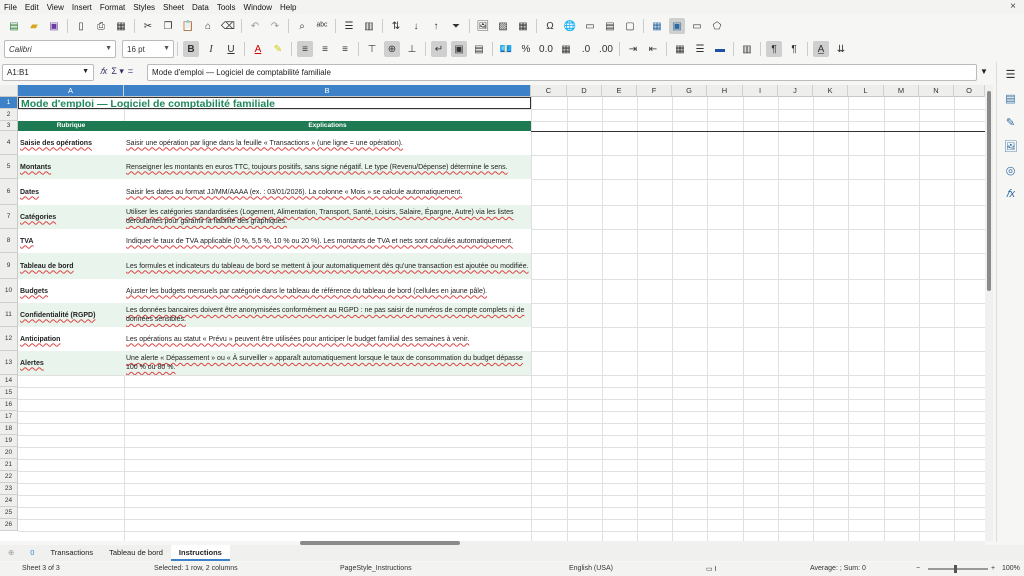 This screenshot has height=576, width=1024. Describe the element at coordinates (71, 553) in the screenshot. I see `sheet-tab-transactions: Transactions` at that location.